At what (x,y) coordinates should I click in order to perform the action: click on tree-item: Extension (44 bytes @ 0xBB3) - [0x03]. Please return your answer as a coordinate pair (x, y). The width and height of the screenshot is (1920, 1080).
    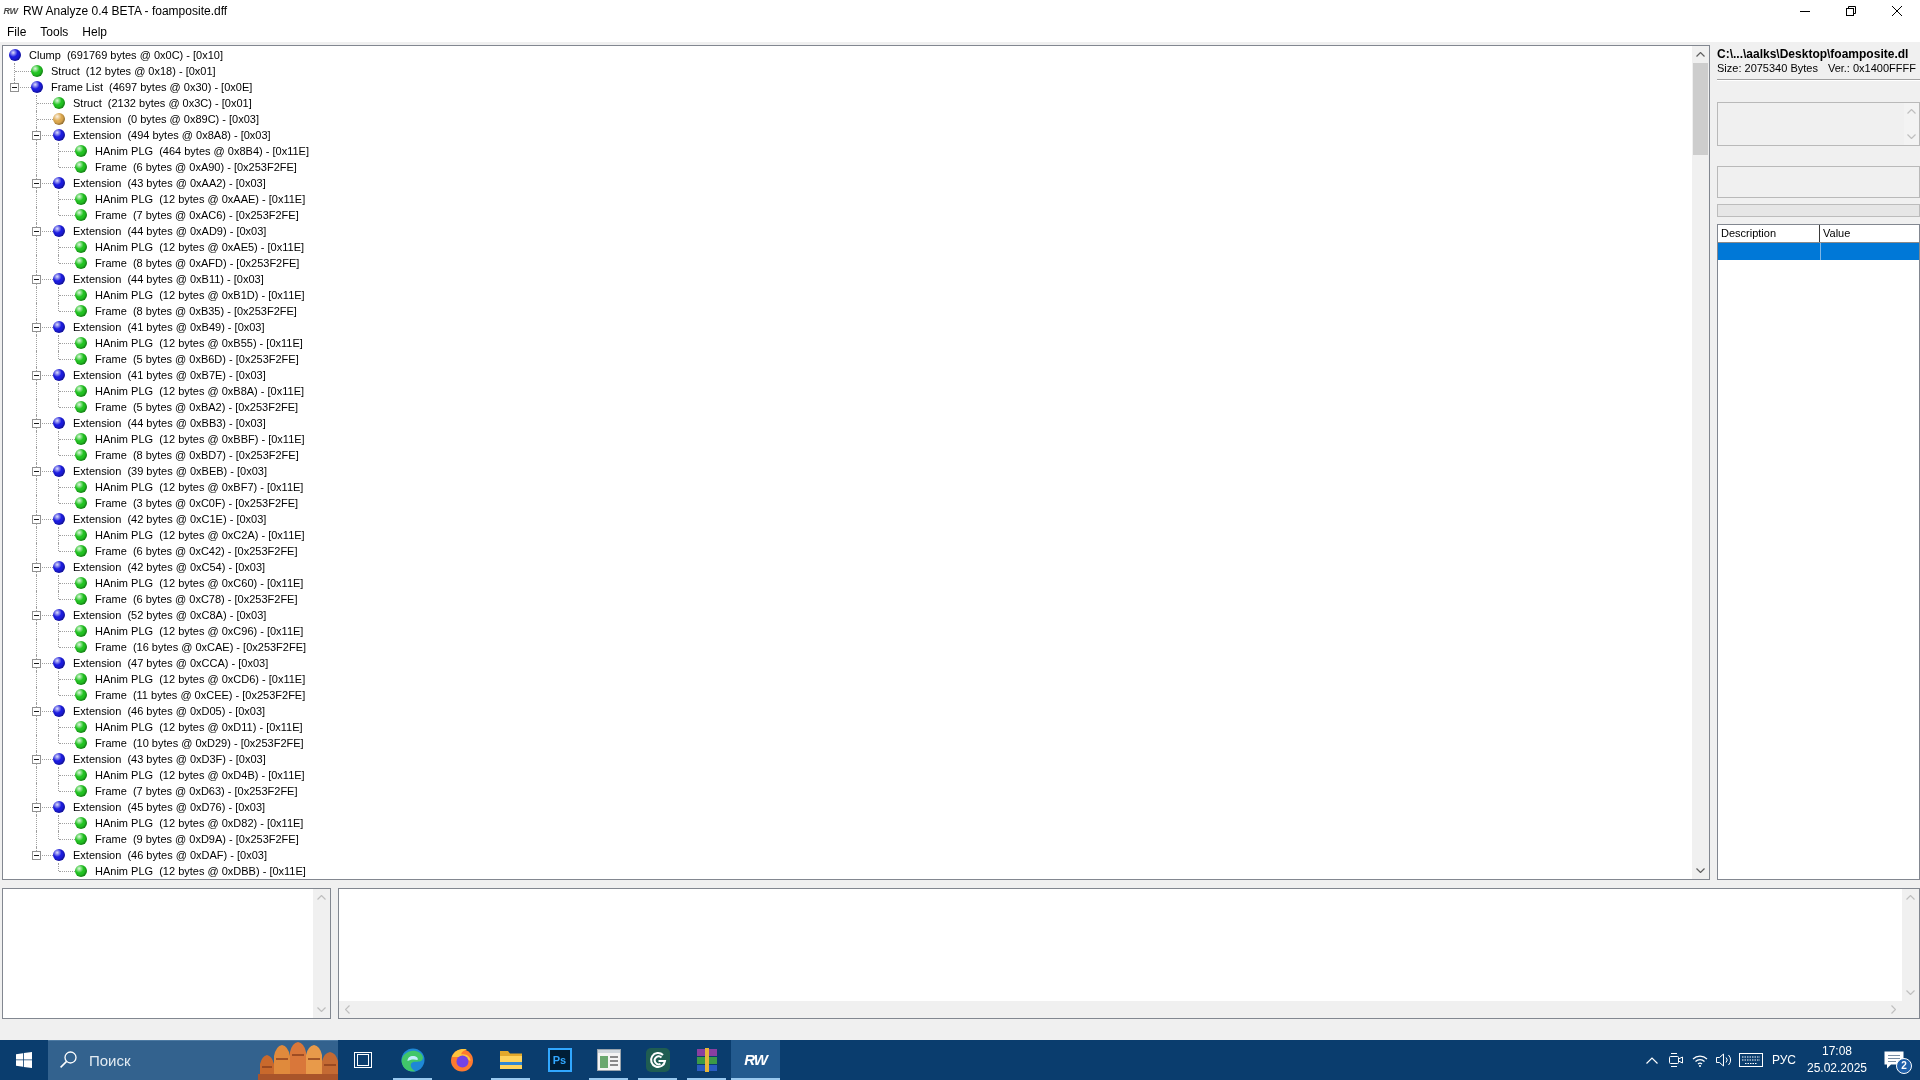
    Looking at the image, I should click on (169, 423).